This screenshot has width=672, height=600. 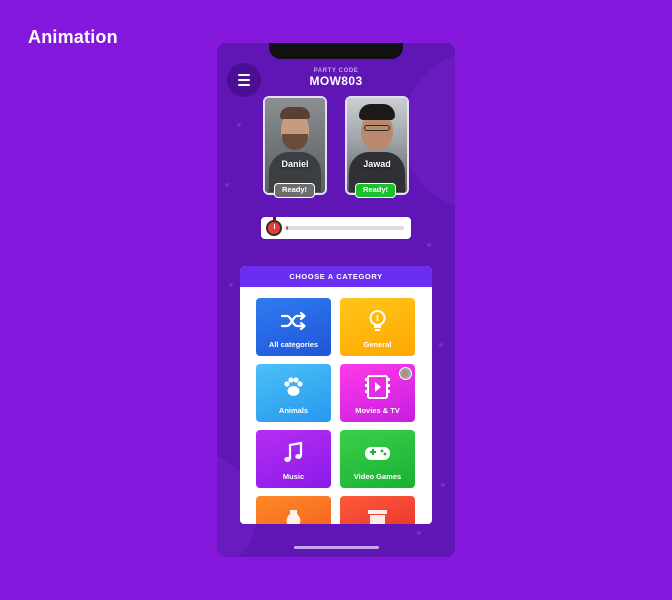 What do you see at coordinates (377, 410) in the screenshot?
I see `category-label: Movies & TV` at bounding box center [377, 410].